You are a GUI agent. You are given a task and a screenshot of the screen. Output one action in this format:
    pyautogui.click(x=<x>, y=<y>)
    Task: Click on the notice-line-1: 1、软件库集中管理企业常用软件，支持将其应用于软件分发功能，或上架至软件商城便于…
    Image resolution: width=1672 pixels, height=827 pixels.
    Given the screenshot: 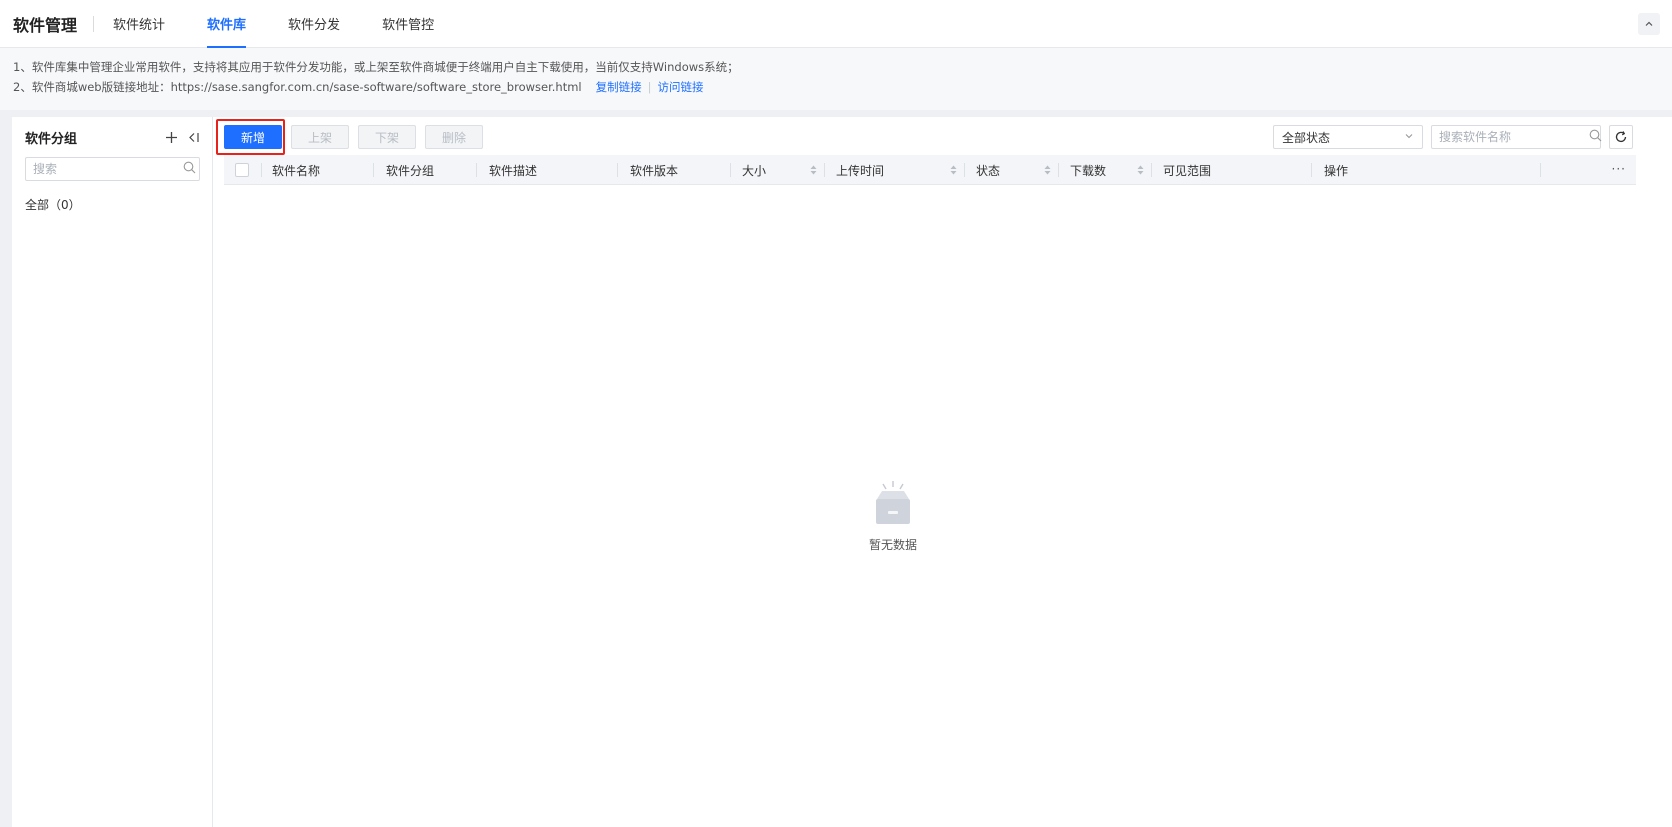 What is the action you would take?
    pyautogui.click(x=376, y=67)
    